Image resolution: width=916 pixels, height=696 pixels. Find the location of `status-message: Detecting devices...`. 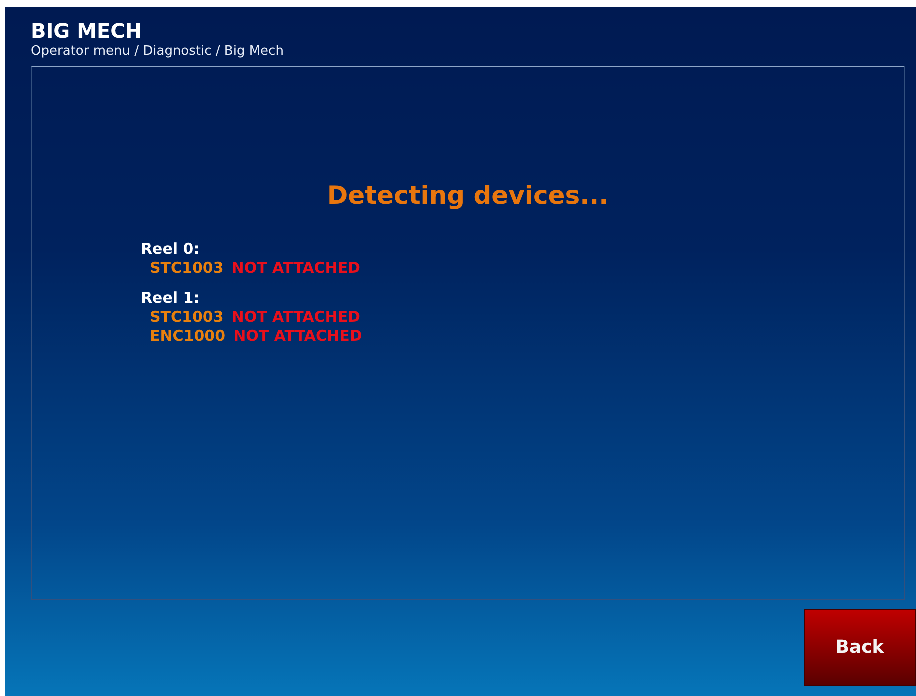

status-message: Detecting devices... is located at coordinates (468, 195).